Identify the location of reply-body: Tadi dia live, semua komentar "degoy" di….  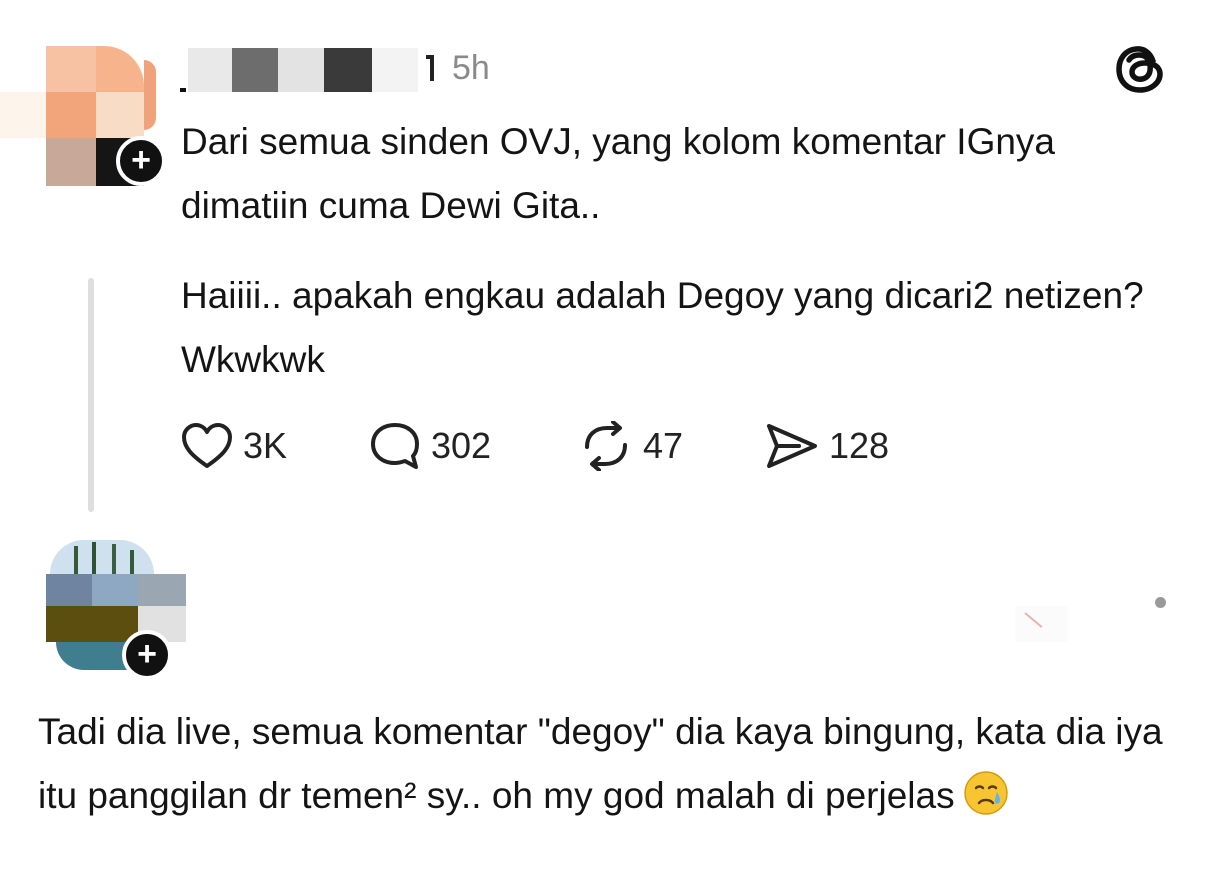
(608, 764).